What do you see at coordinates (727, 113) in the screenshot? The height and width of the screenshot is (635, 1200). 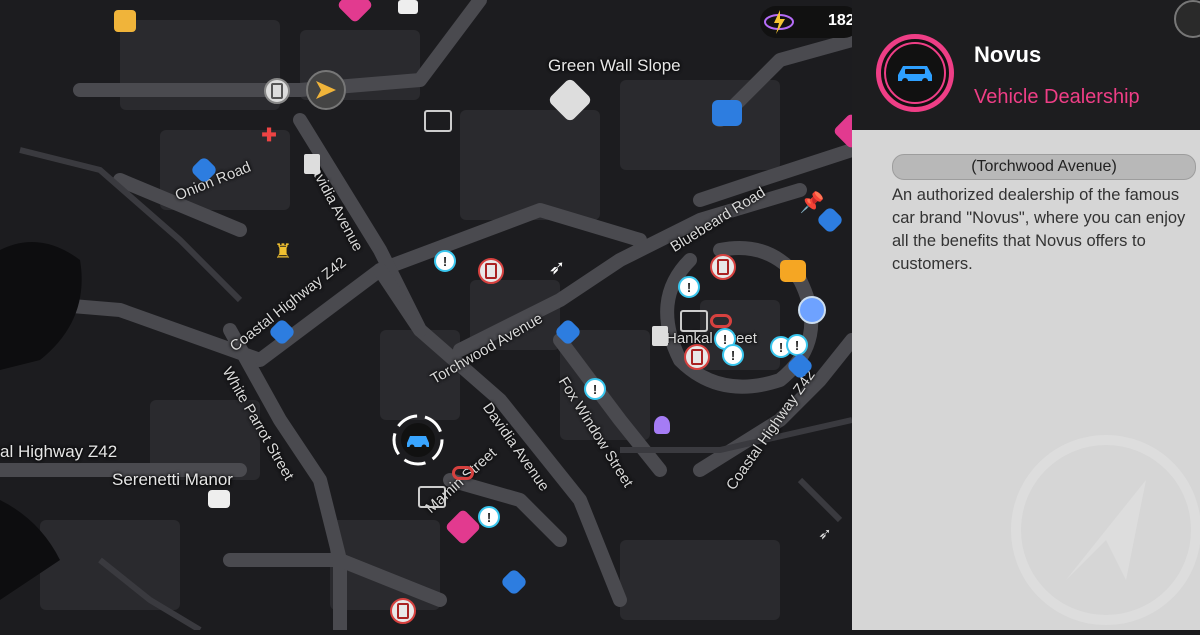 I see `magnet-shop-icon` at bounding box center [727, 113].